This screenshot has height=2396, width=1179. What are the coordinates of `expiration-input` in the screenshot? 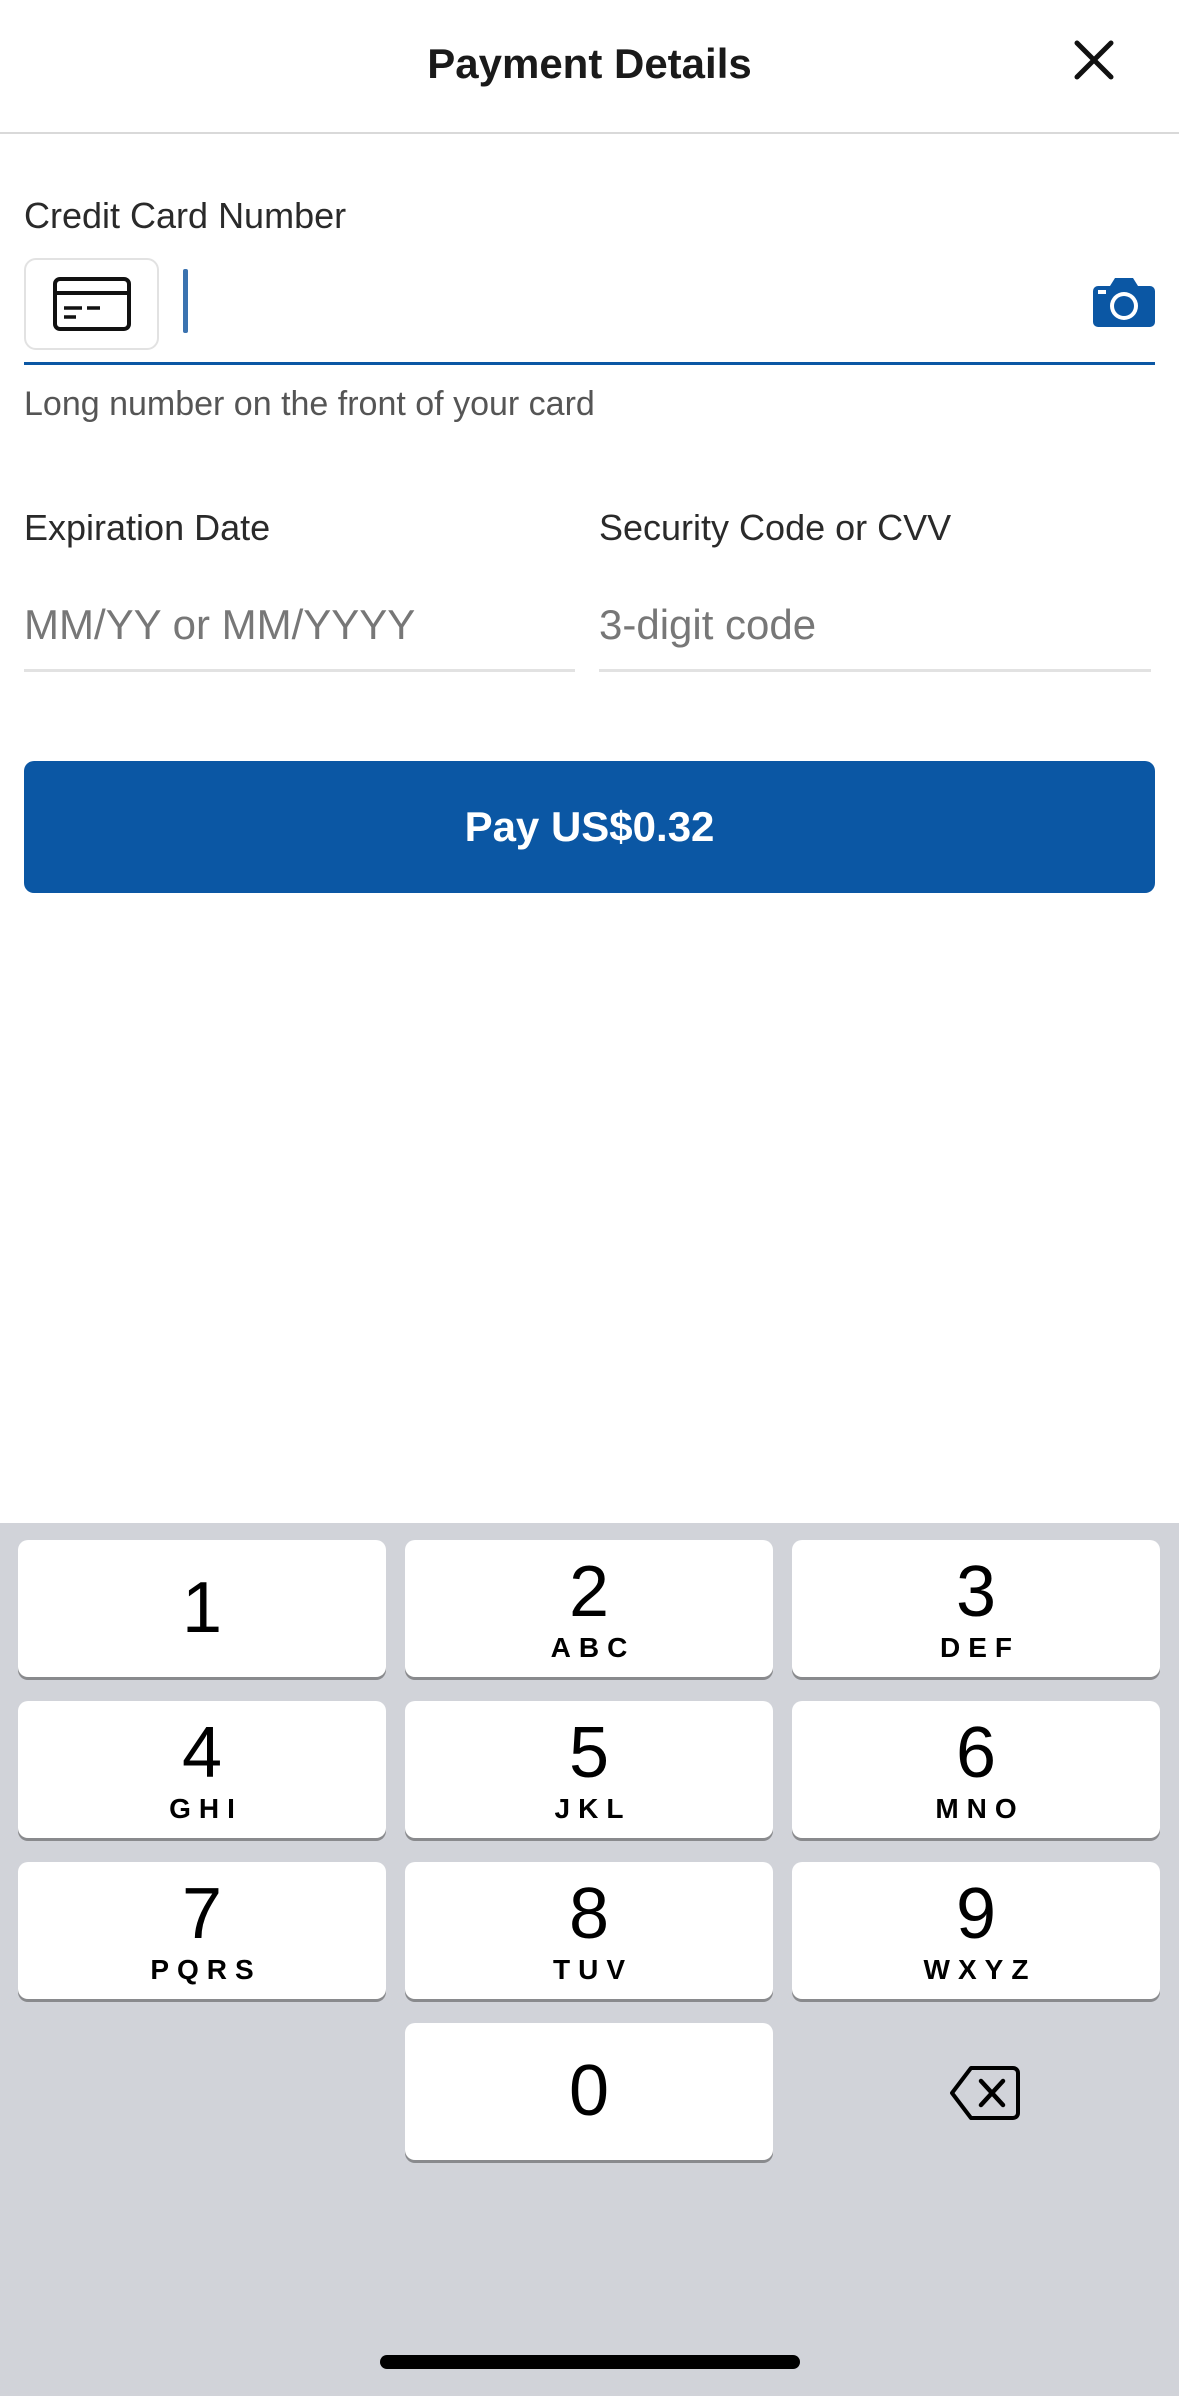 It's located at (299, 626).